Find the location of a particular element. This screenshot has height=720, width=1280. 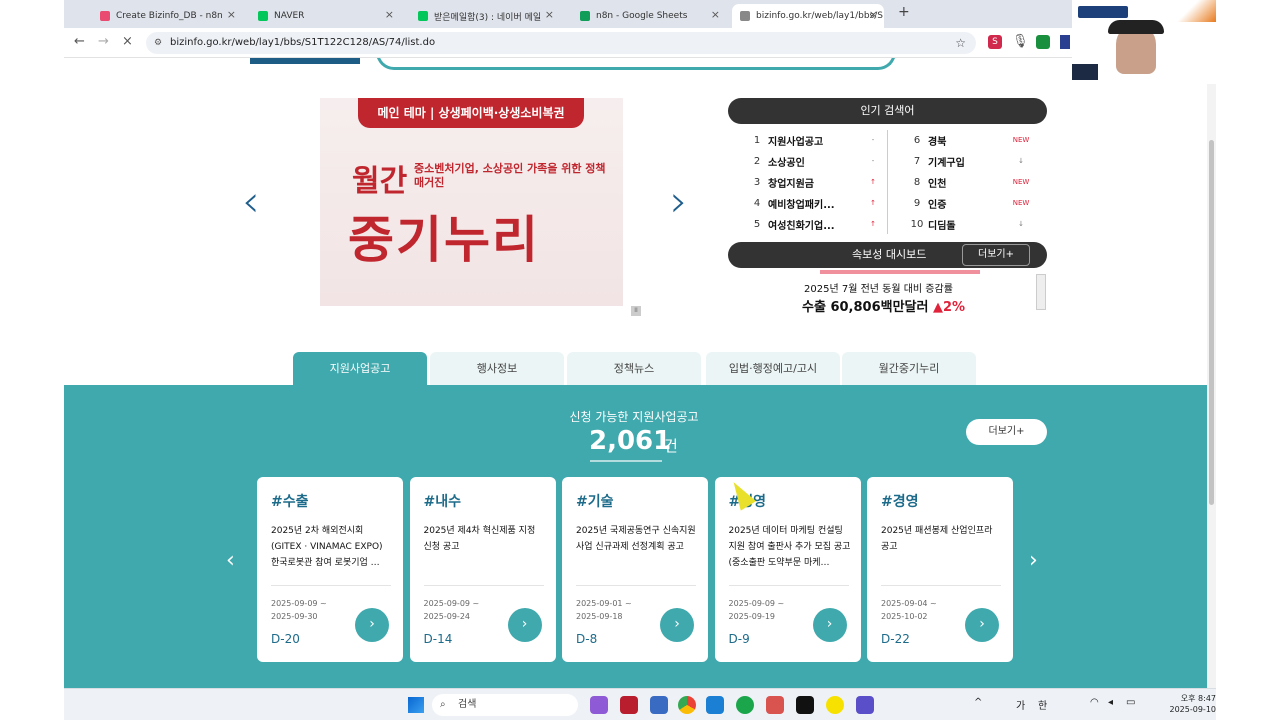

search-box-edge is located at coordinates (636, 64).